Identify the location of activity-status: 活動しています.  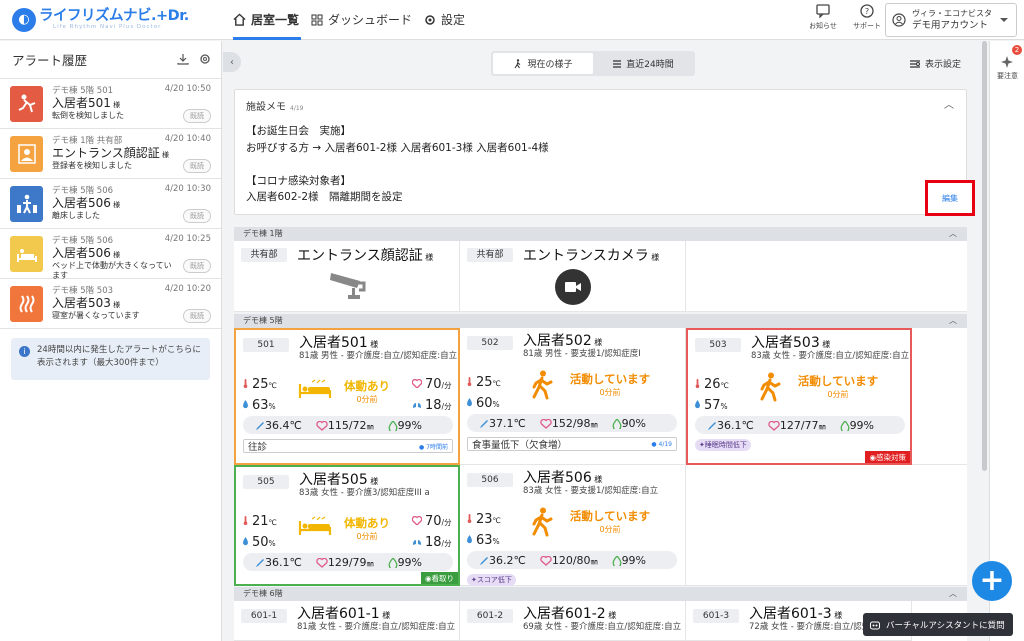
(610, 516).